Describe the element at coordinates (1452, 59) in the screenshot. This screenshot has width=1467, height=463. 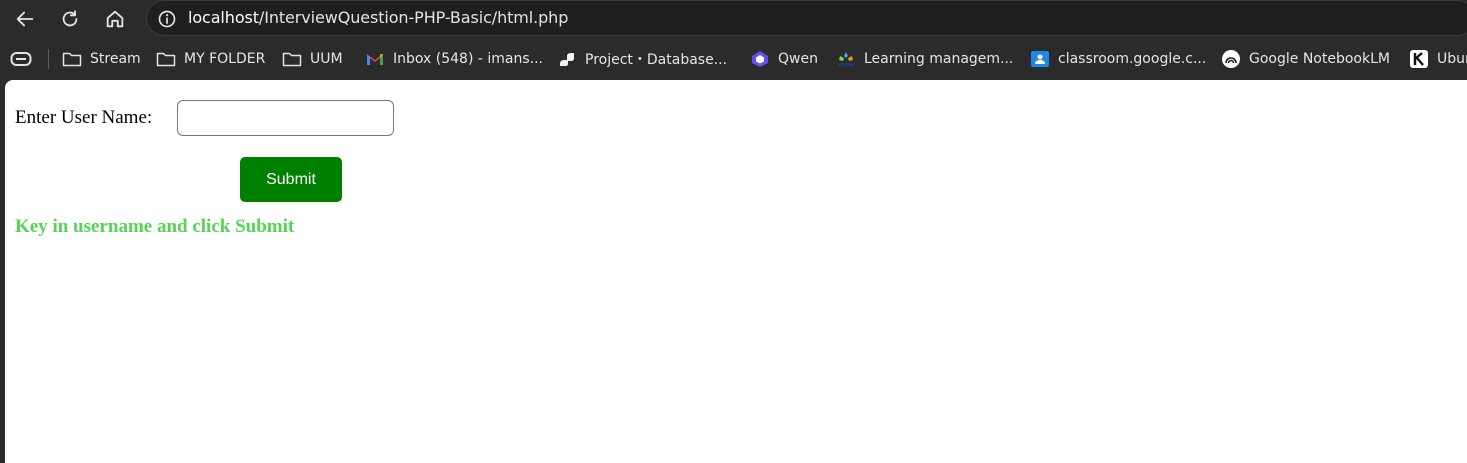
I see `bookmark-label: Ubun` at that location.